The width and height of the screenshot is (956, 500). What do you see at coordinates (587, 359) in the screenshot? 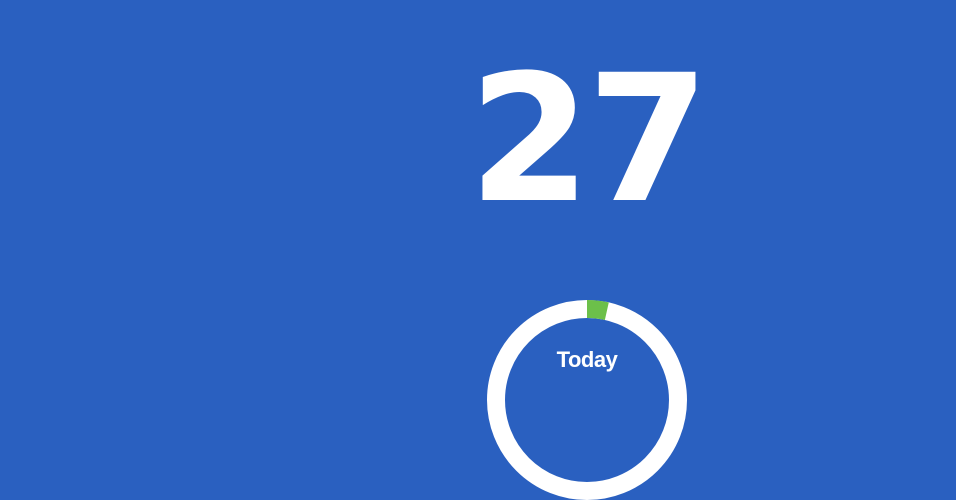
I see `today-label: Today` at bounding box center [587, 359].